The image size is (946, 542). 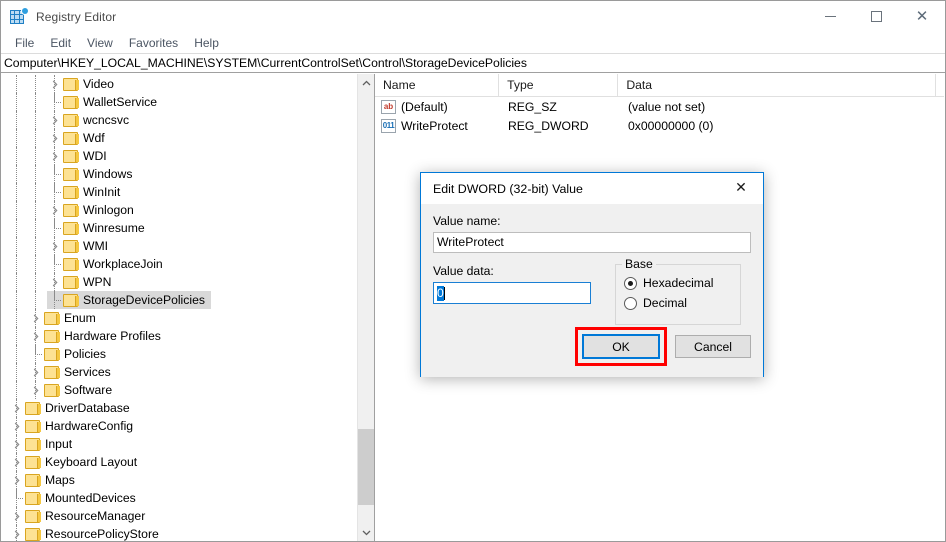 What do you see at coordinates (678, 283) in the screenshot?
I see `radio-hexadecimal: Hexadecimal` at bounding box center [678, 283].